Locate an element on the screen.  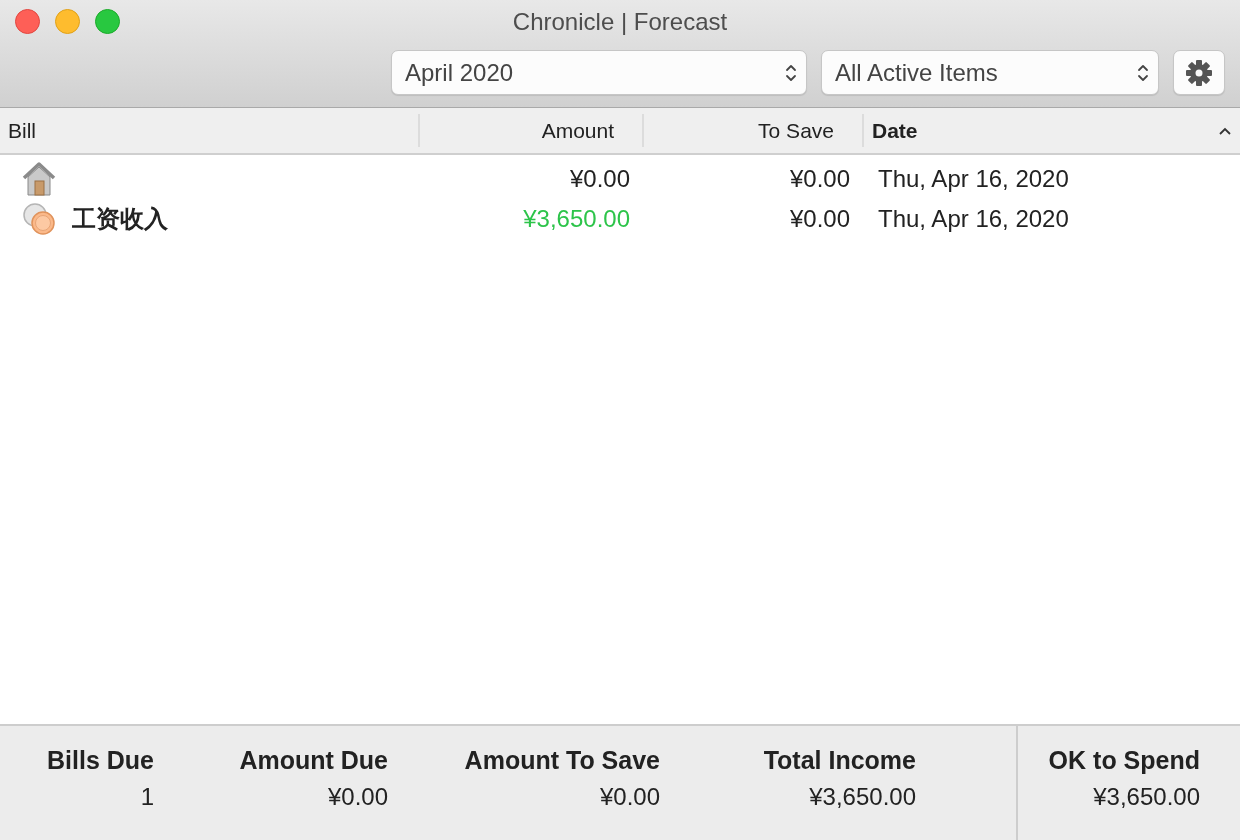
settings-icon is located at coordinates (1199, 72).